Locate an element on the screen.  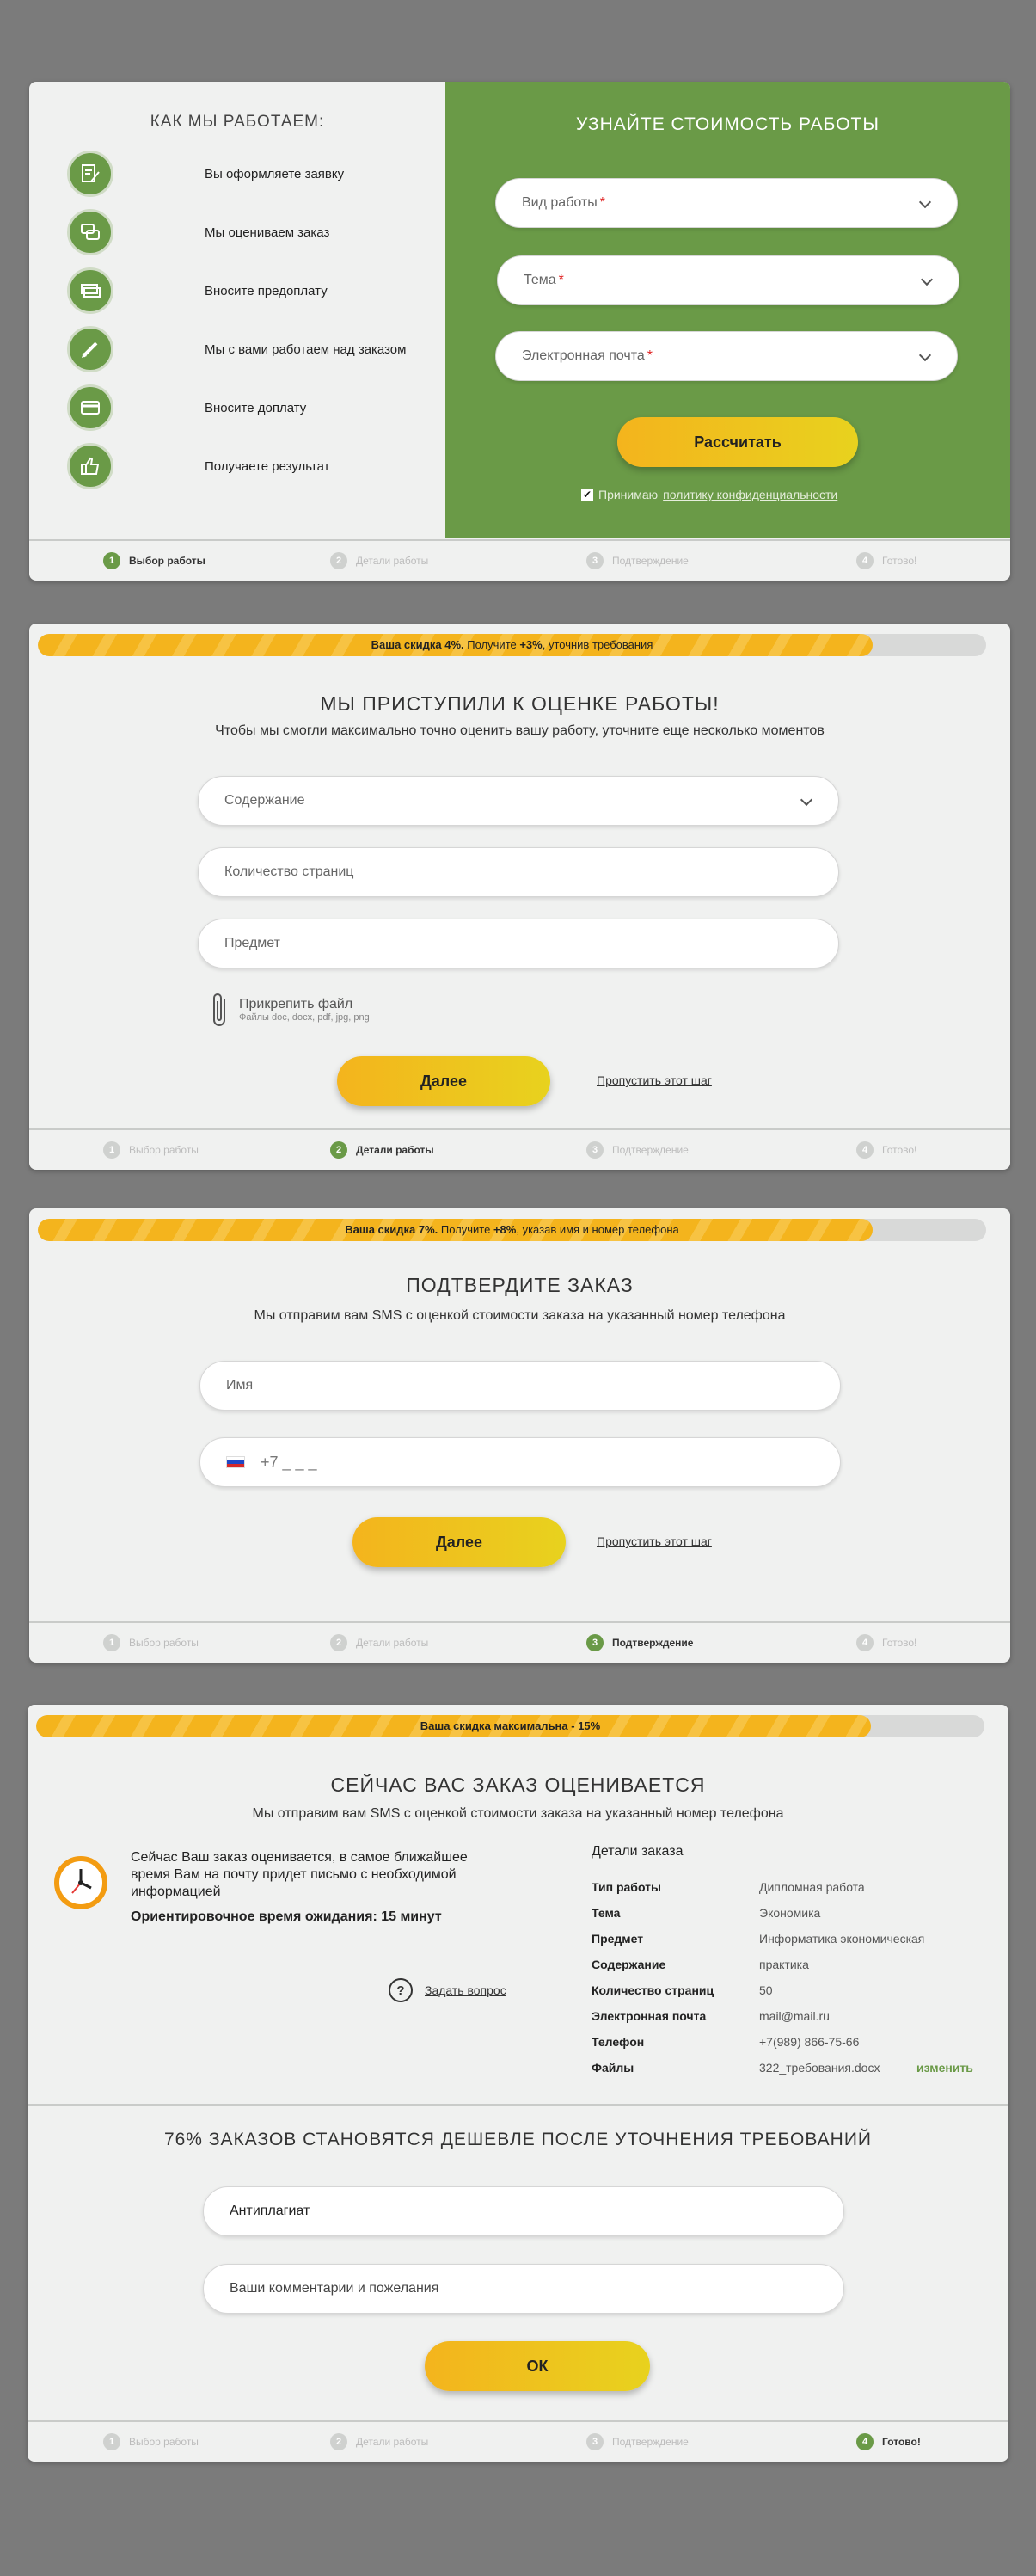
details-title: Детали заказа is located at coordinates (638, 1851).